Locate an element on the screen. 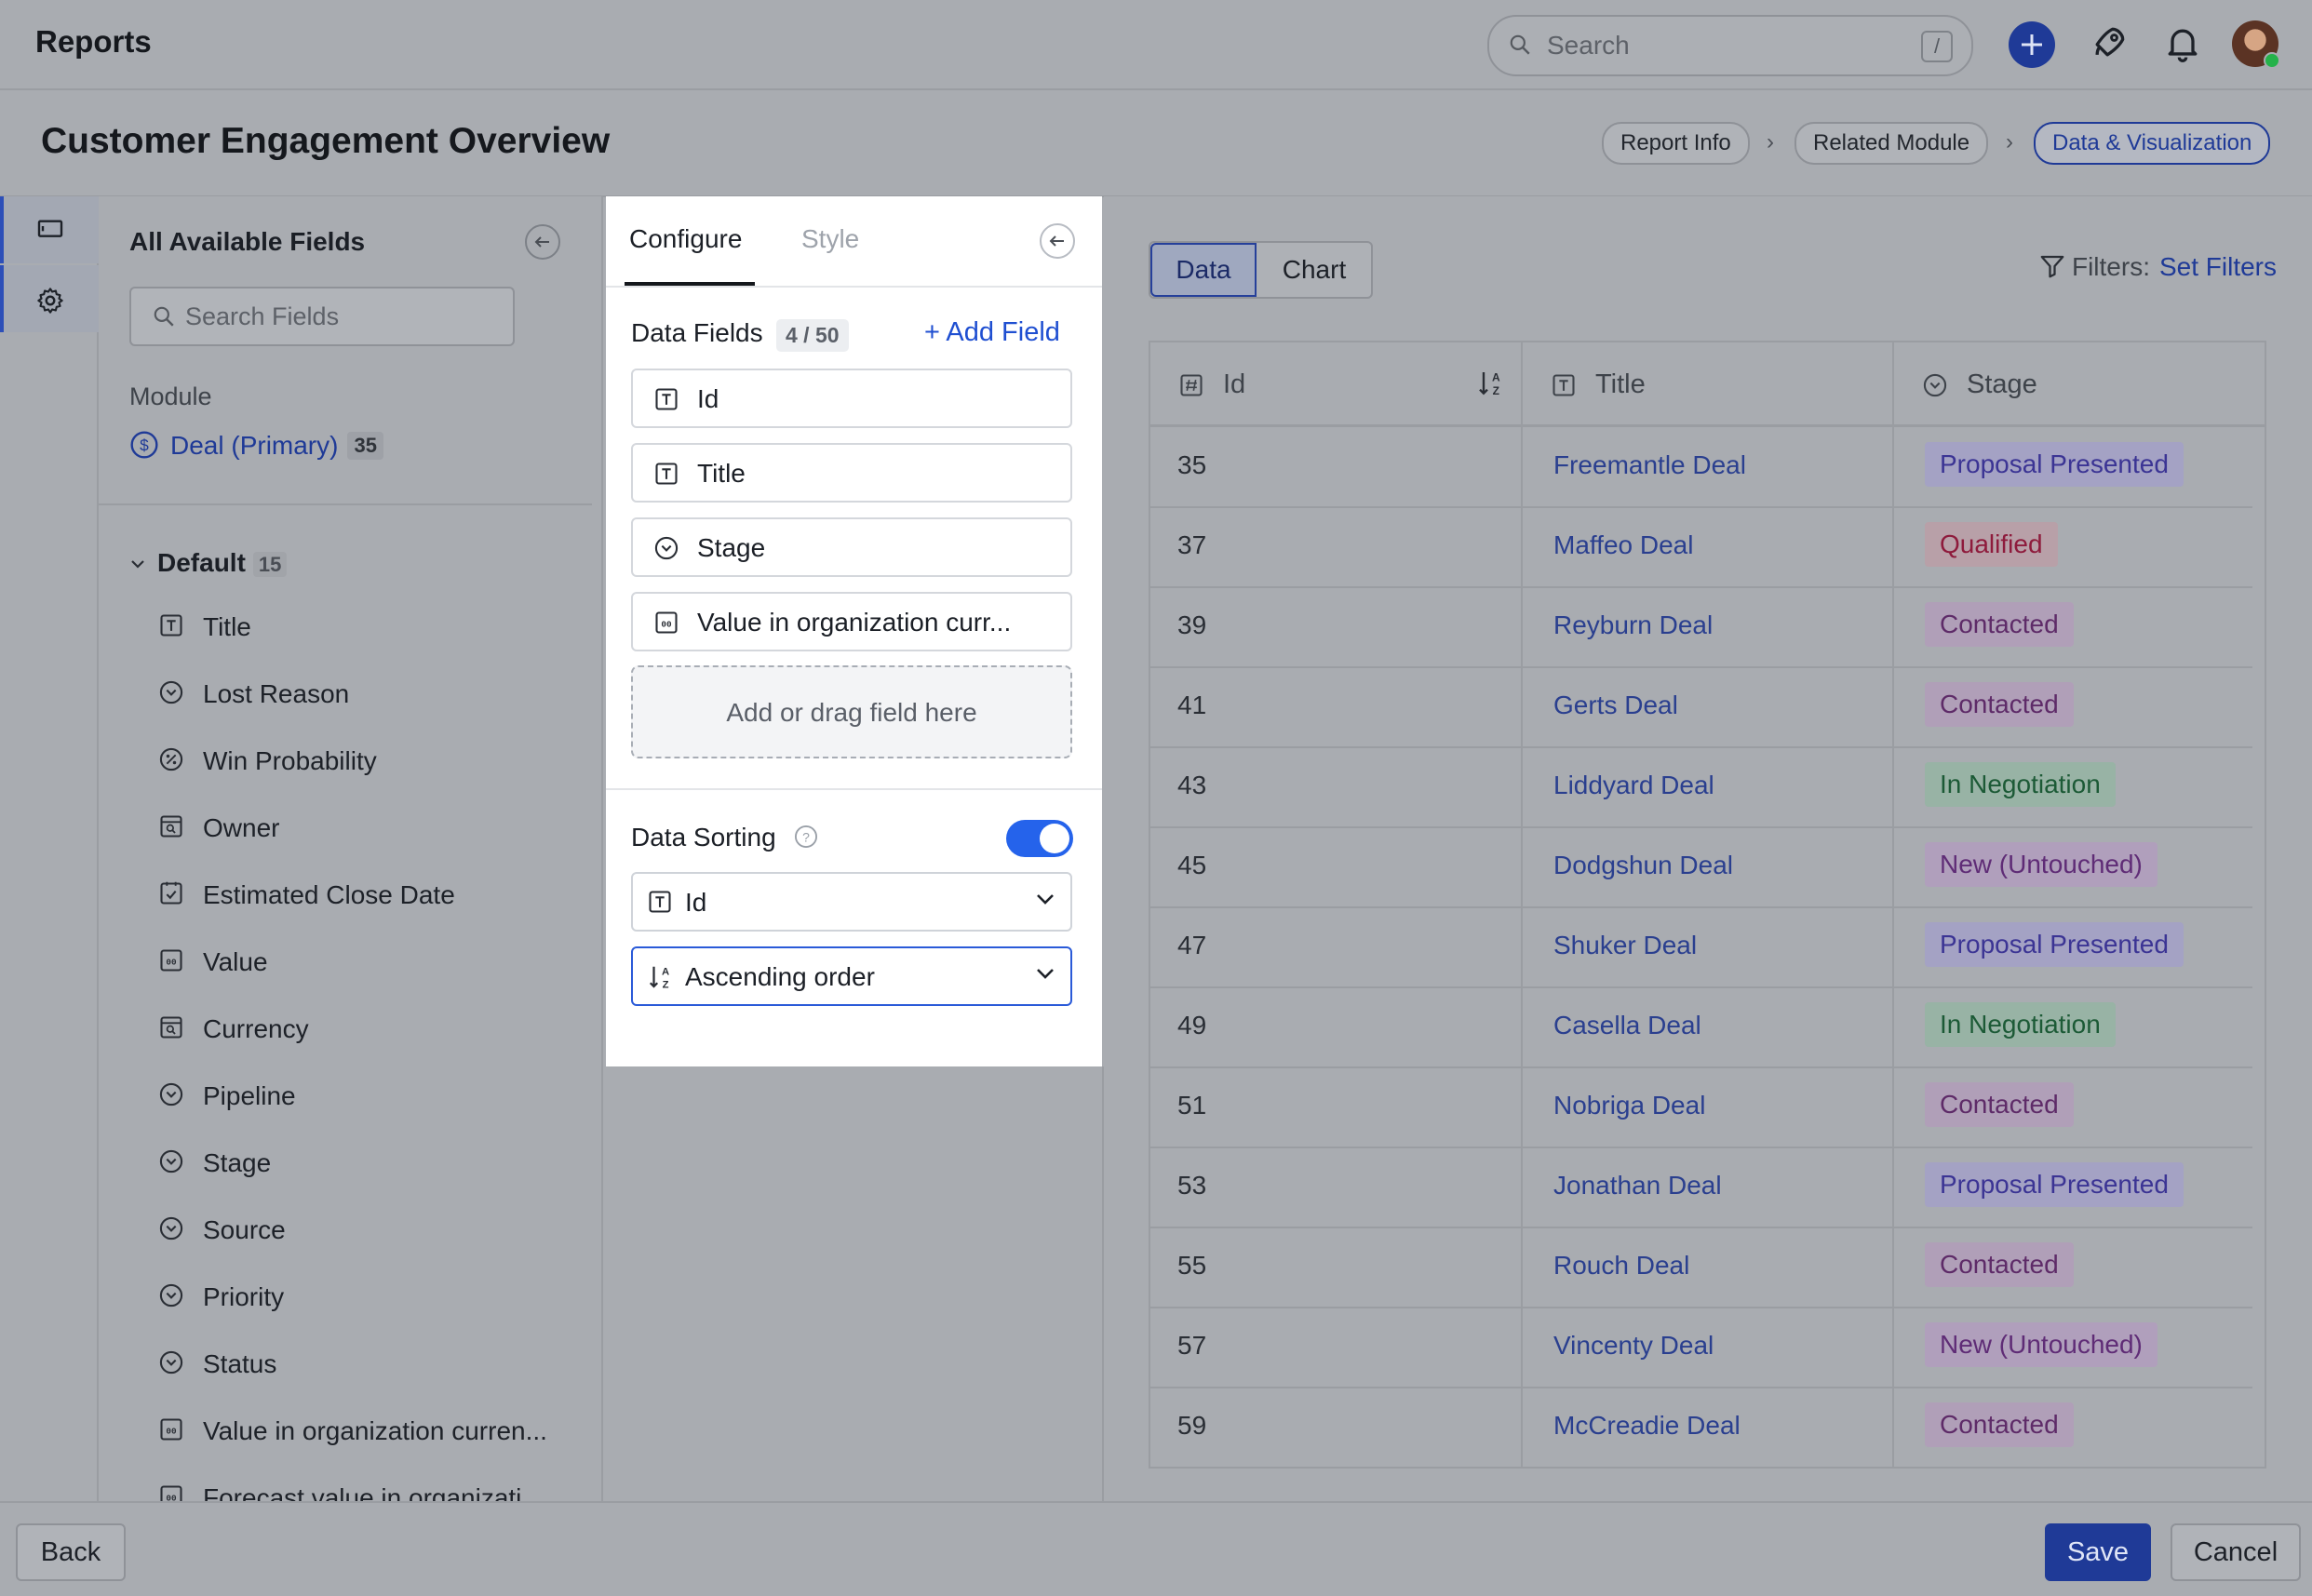  chevron-right-icon: › is located at coordinates (2009, 141).